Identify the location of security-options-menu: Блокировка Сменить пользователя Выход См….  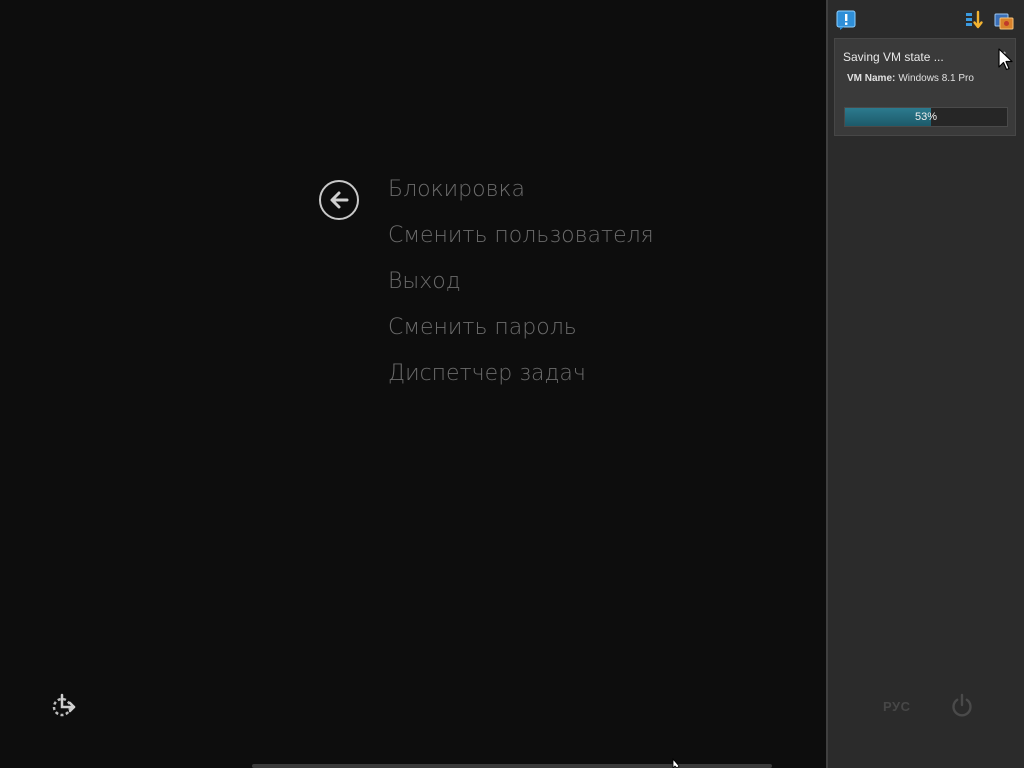
(521, 287).